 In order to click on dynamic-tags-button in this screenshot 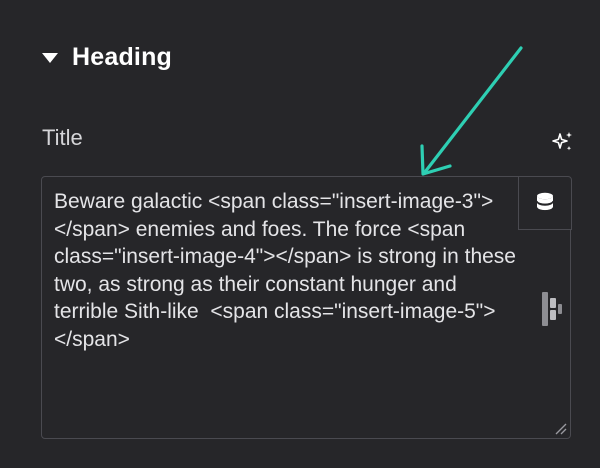, I will do `click(545, 203)`.